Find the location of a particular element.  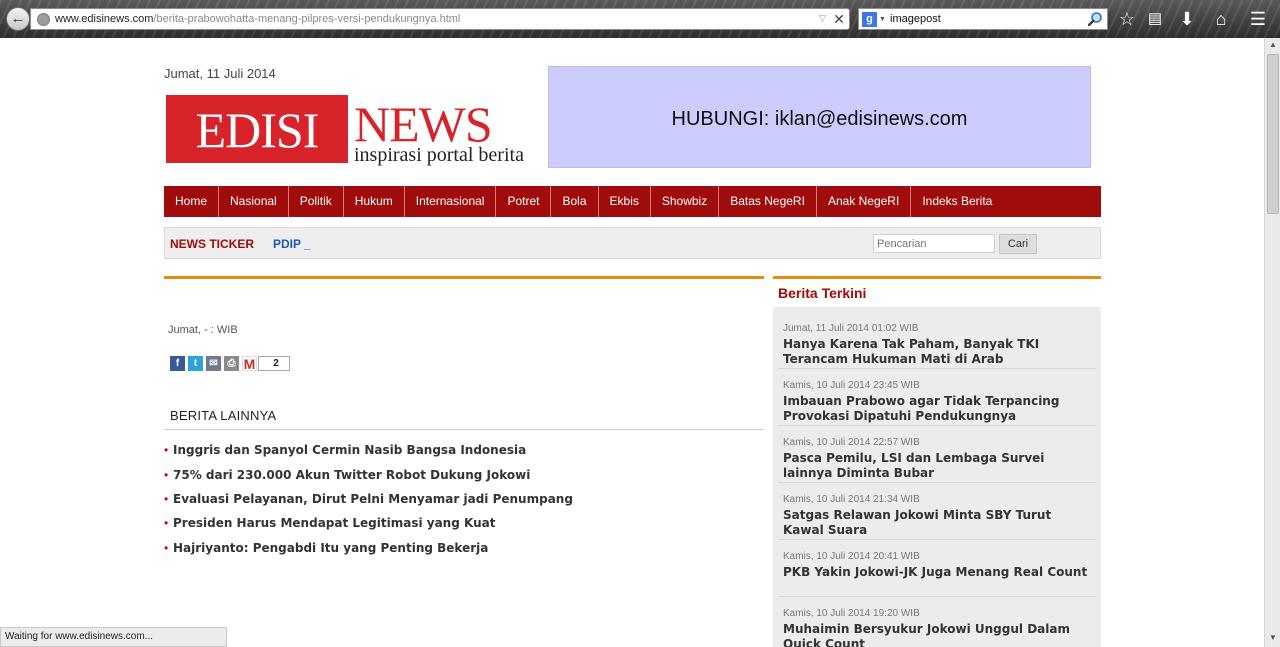

home-icon: ⌂ is located at coordinates (1221, 19).